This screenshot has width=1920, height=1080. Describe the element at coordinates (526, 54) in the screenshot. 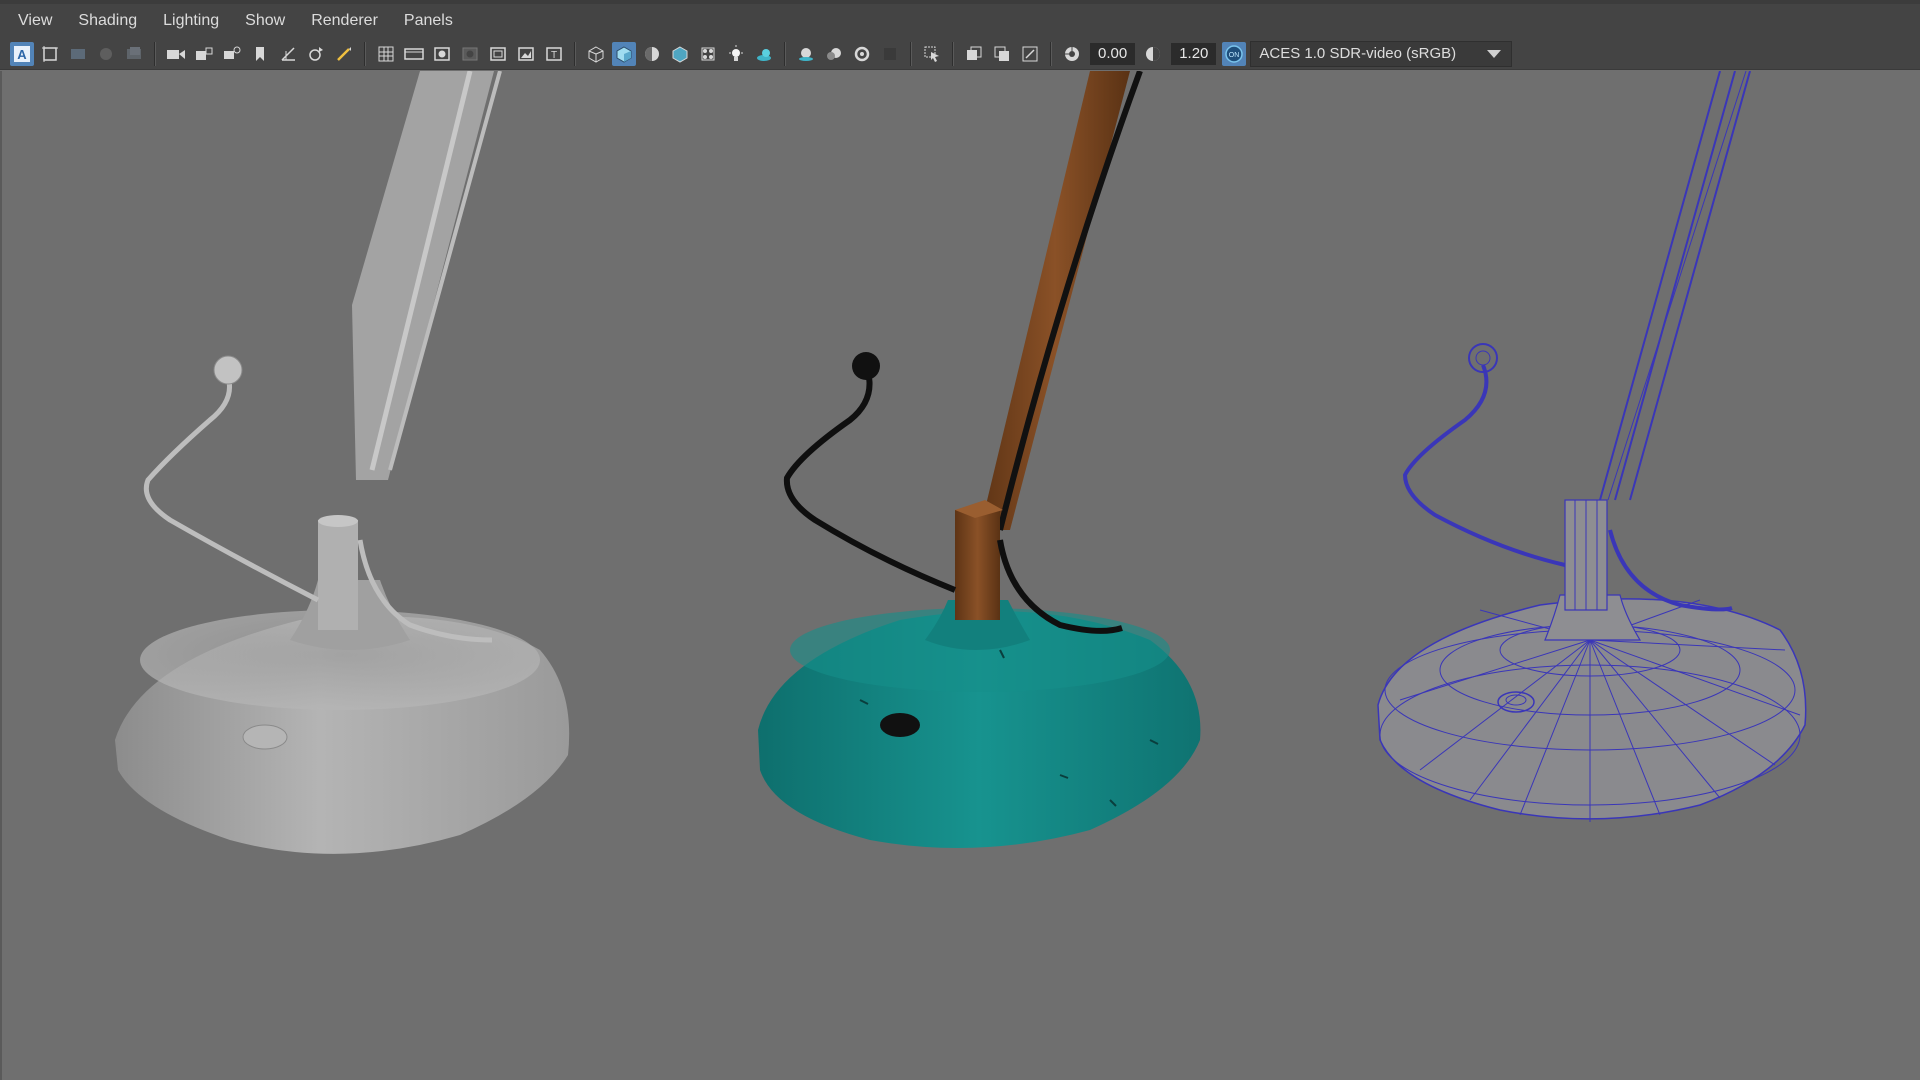

I see `textured-preview-icon` at that location.